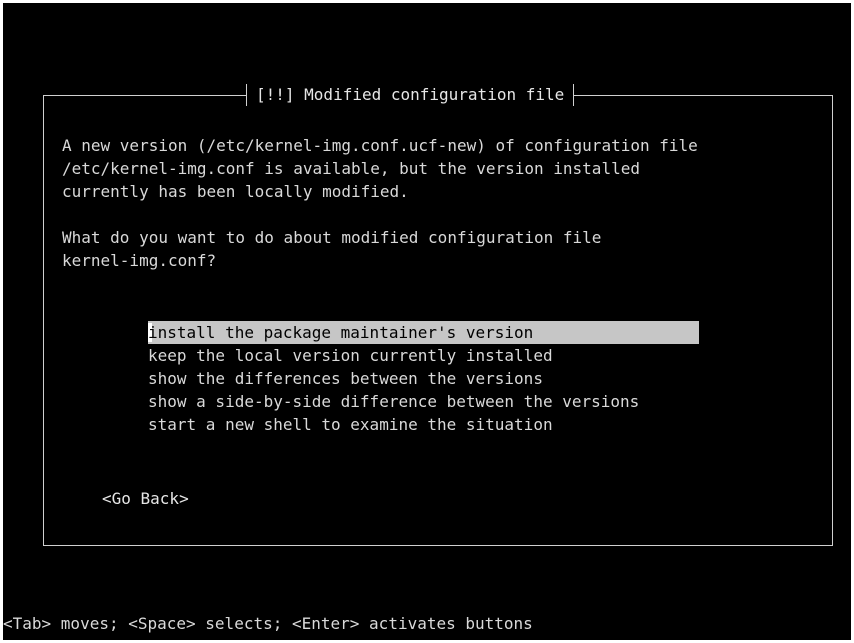 Image resolution: width=854 pixels, height=643 pixels. Describe the element at coordinates (139, 260) in the screenshot. I see `question-line-2: kernel-img.conf?` at that location.